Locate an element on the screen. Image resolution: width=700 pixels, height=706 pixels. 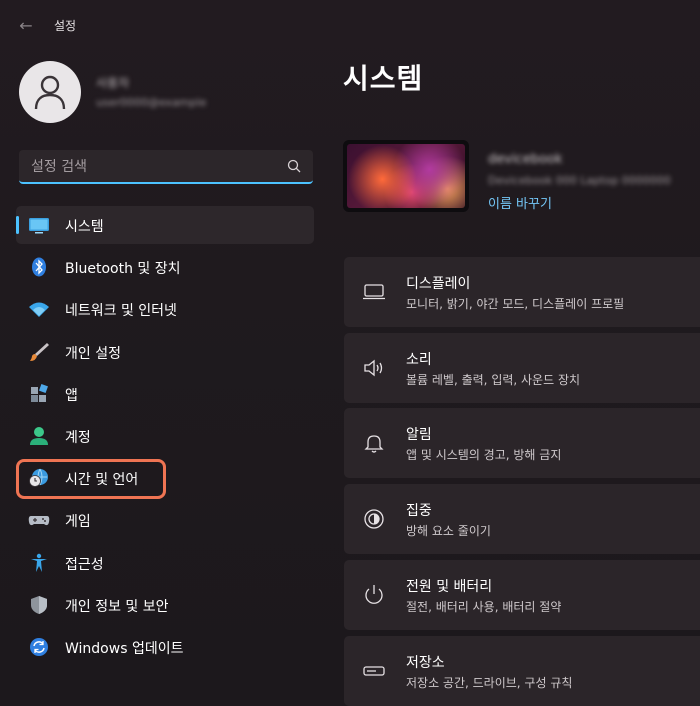
profile-name-blurred: 사용자 is located at coordinates (113, 83).